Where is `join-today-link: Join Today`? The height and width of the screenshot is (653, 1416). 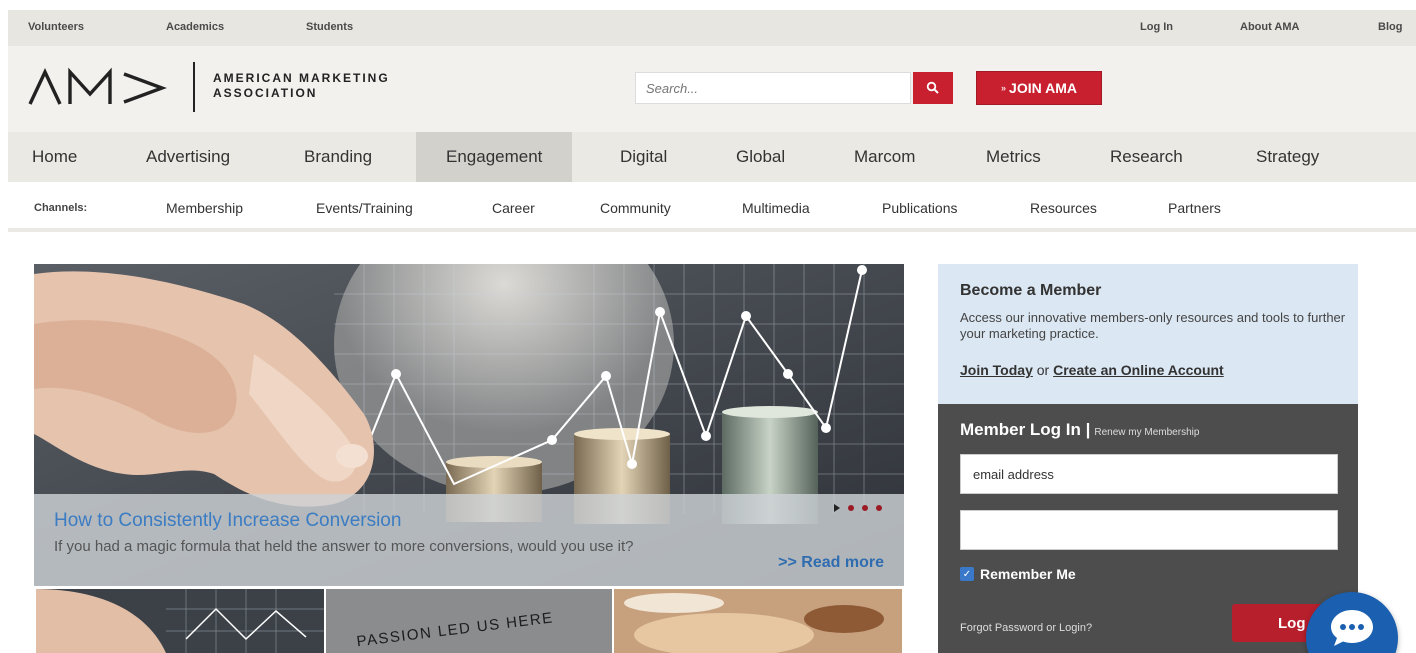 join-today-link: Join Today is located at coordinates (996, 370).